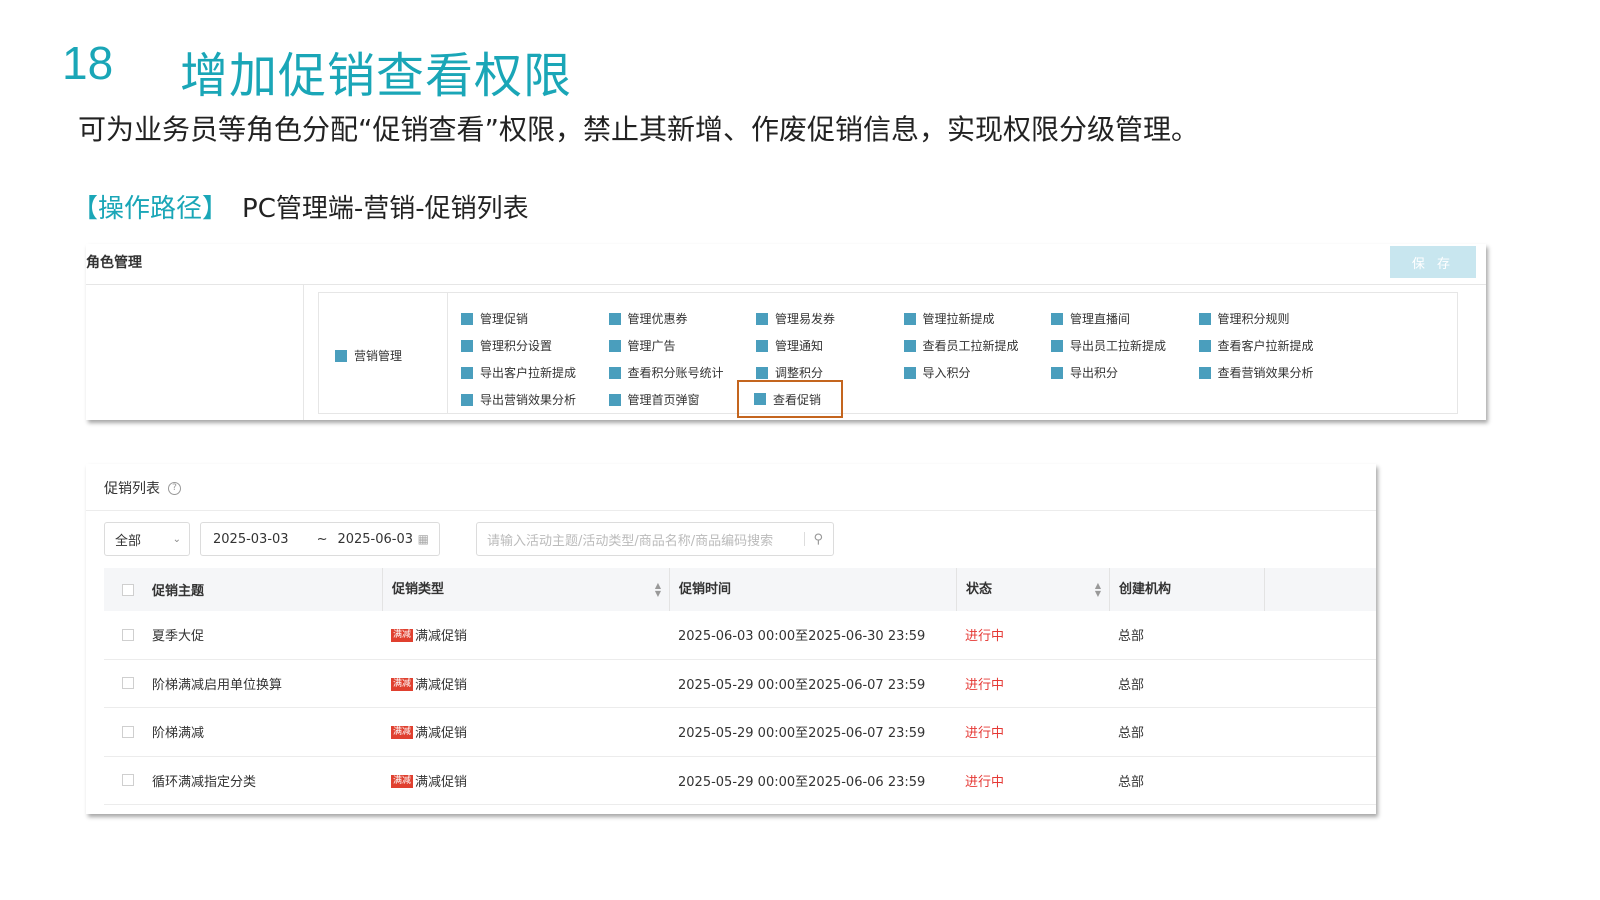 This screenshot has width=1600, height=900. I want to click on select-all-checkbox, so click(128, 589).